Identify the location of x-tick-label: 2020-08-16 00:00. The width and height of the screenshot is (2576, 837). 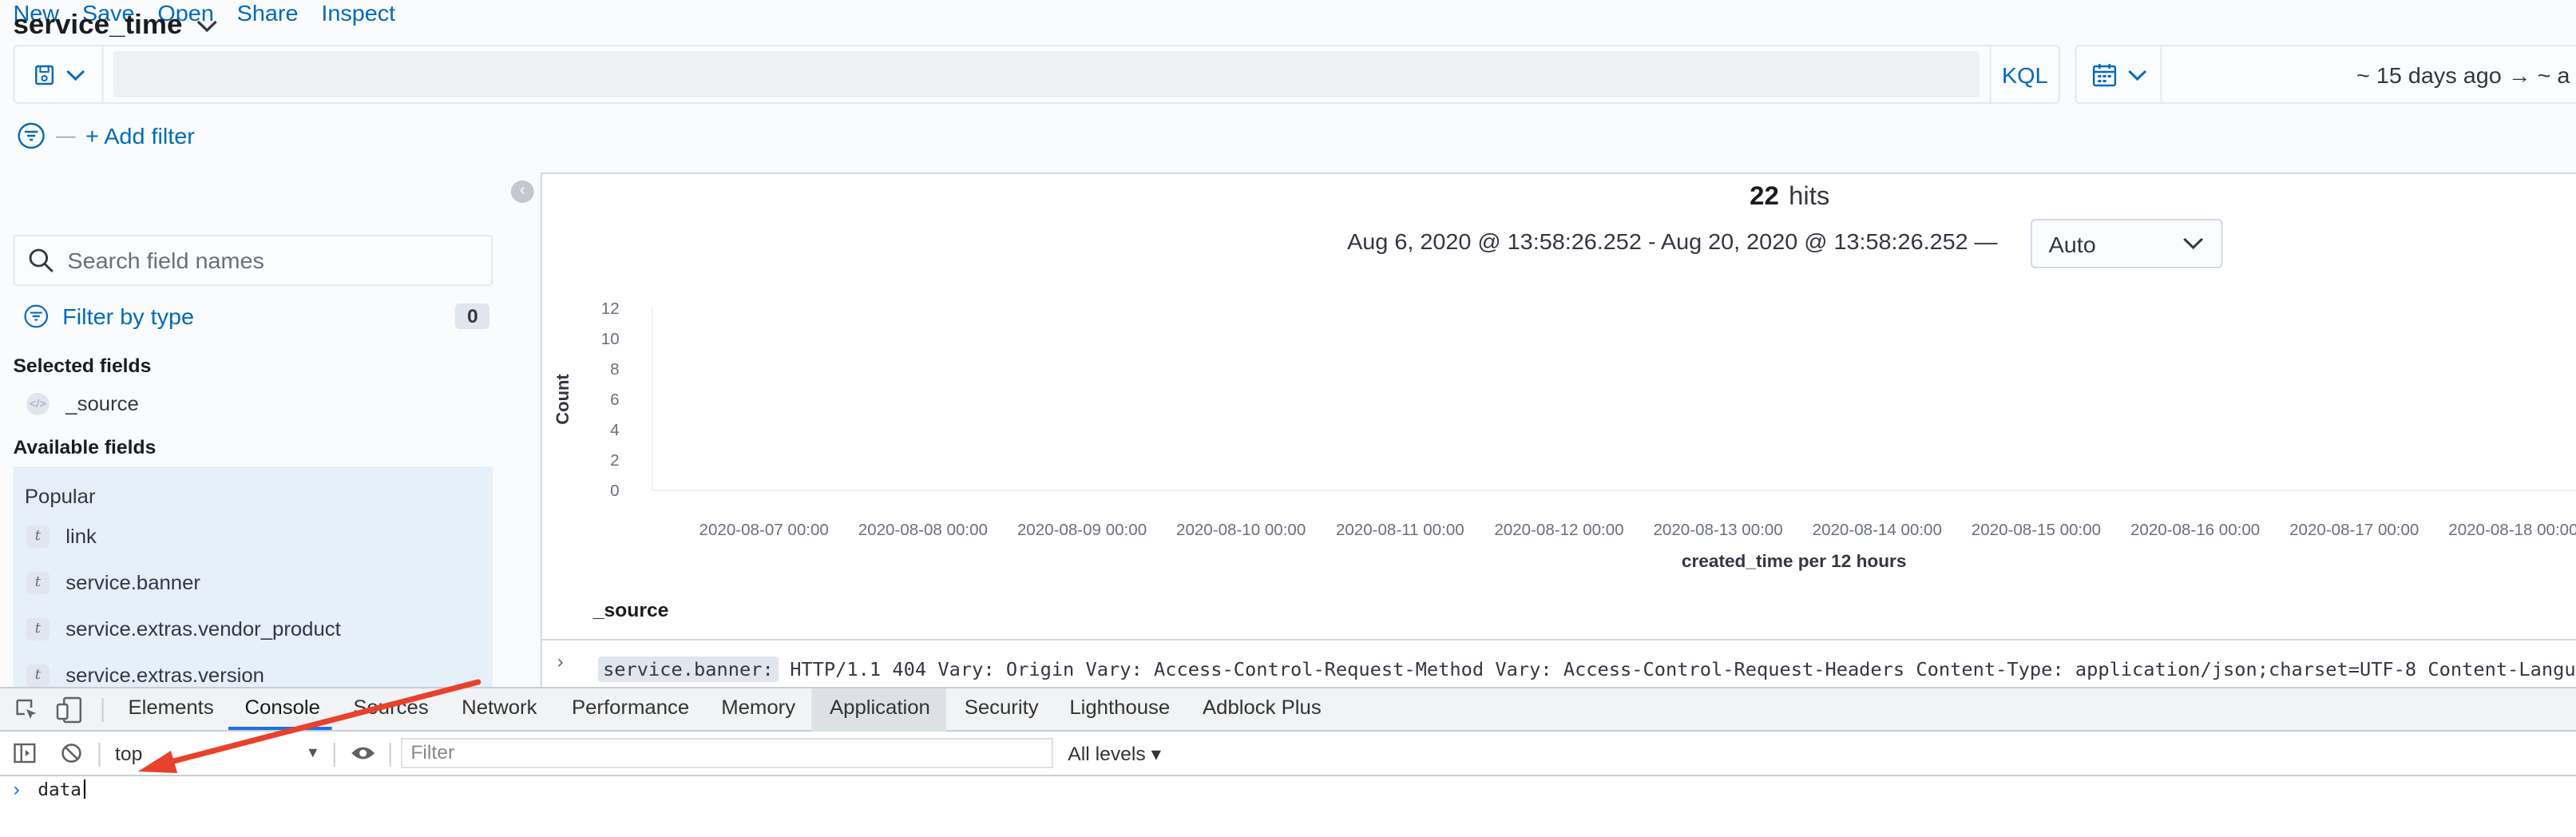
(2195, 530).